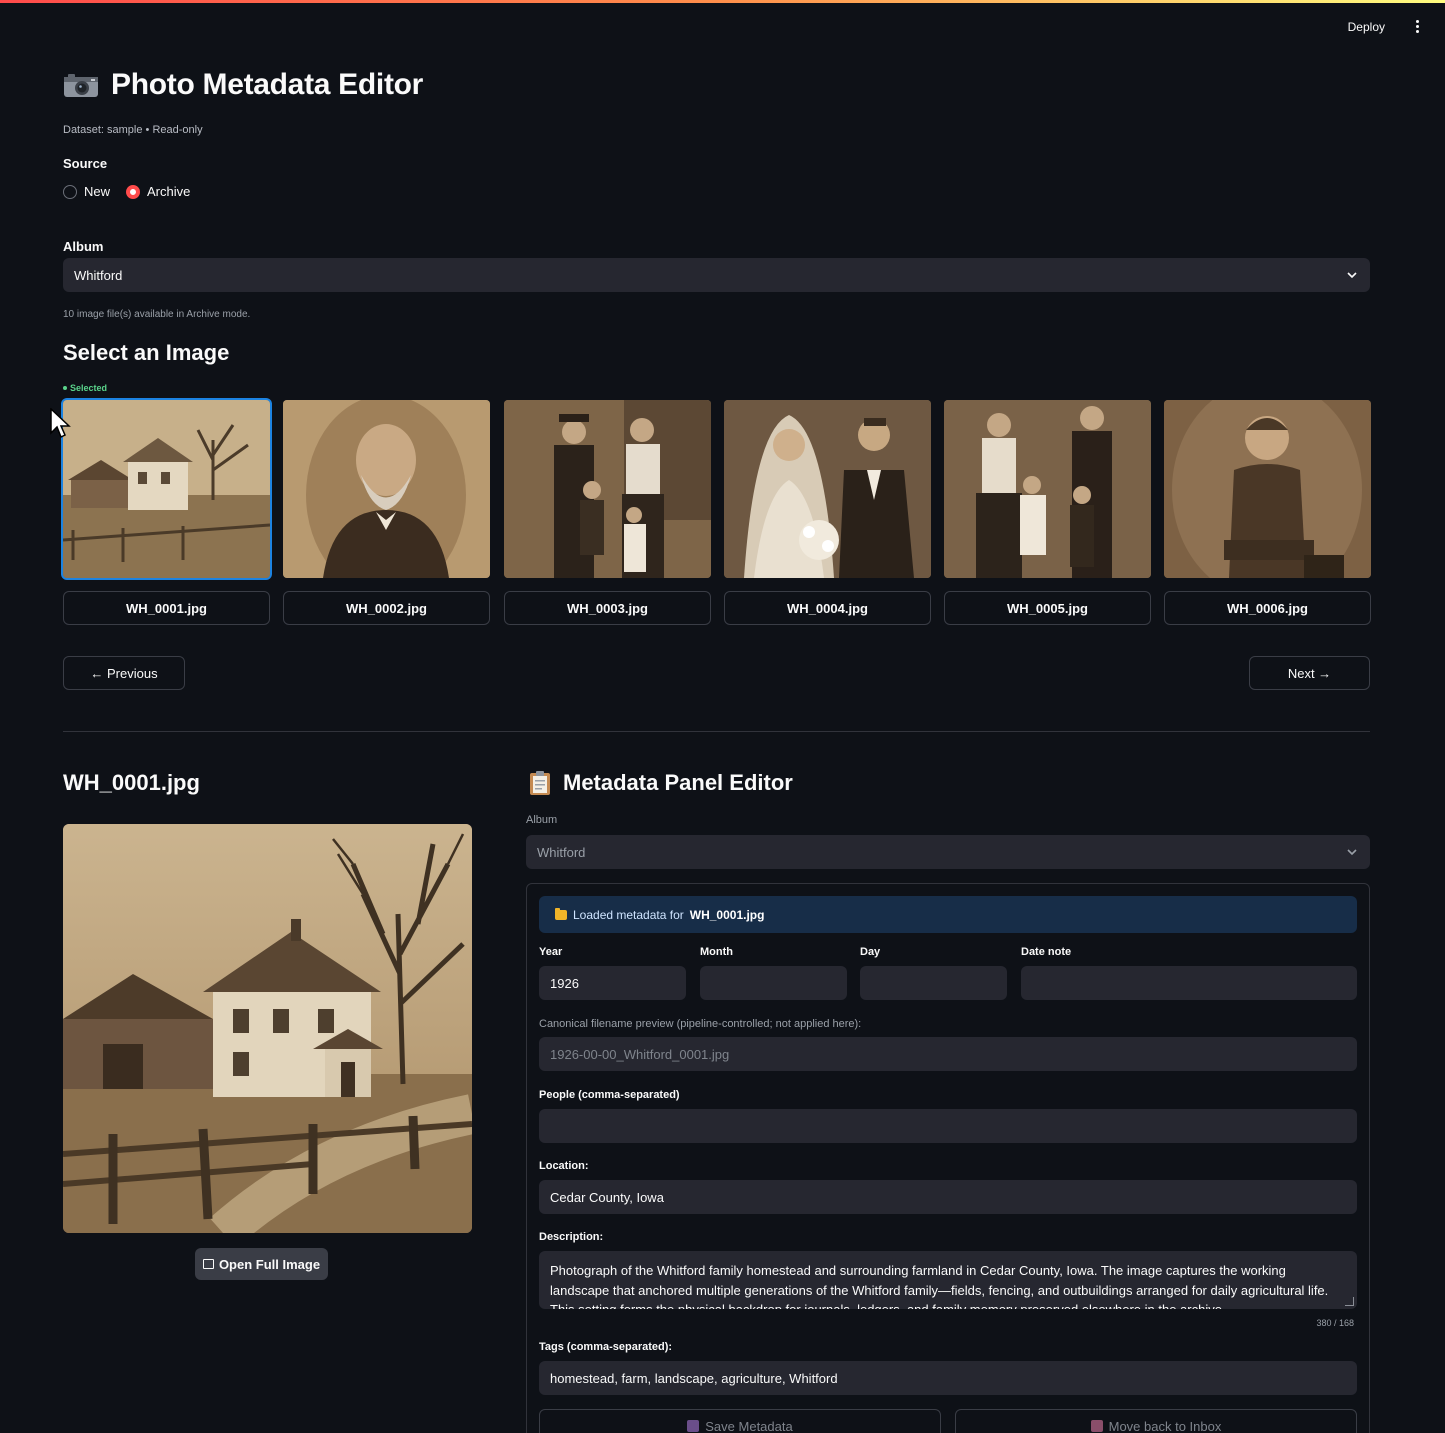 This screenshot has height=1433, width=1445. Describe the element at coordinates (261, 1264) in the screenshot. I see `open-full-image-button: Open Full Image` at that location.